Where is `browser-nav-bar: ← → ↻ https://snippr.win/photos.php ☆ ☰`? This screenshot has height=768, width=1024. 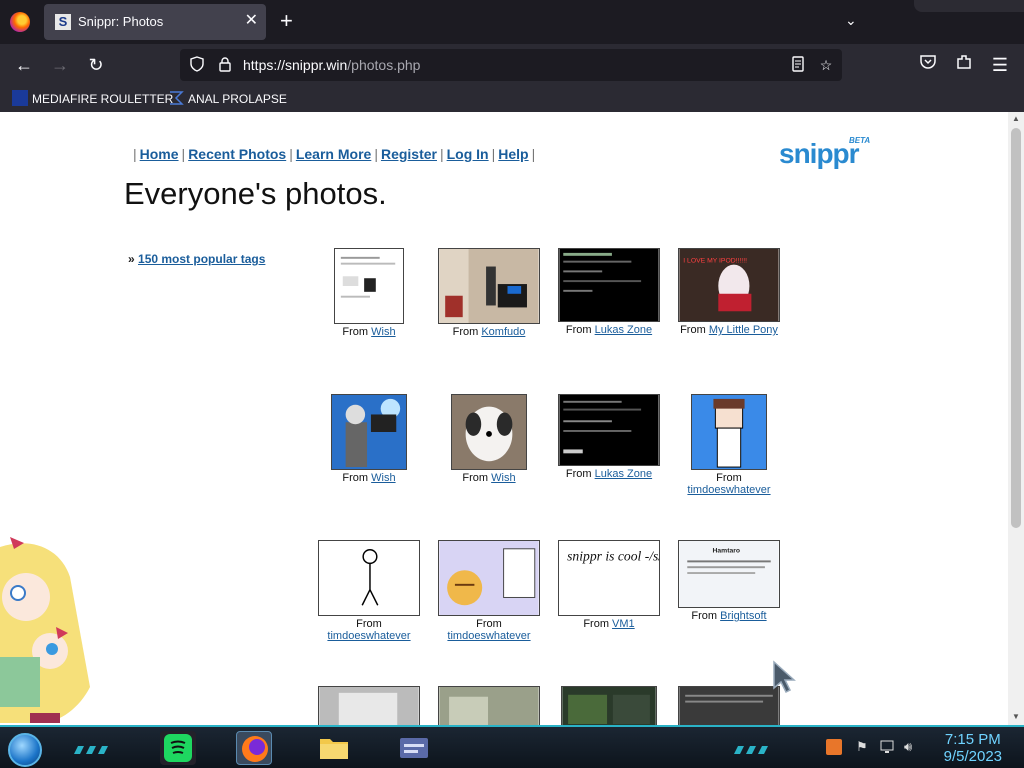
browser-nav-bar: ← → ↻ https://snippr.win/photos.php ☆ ☰ is located at coordinates (512, 65).